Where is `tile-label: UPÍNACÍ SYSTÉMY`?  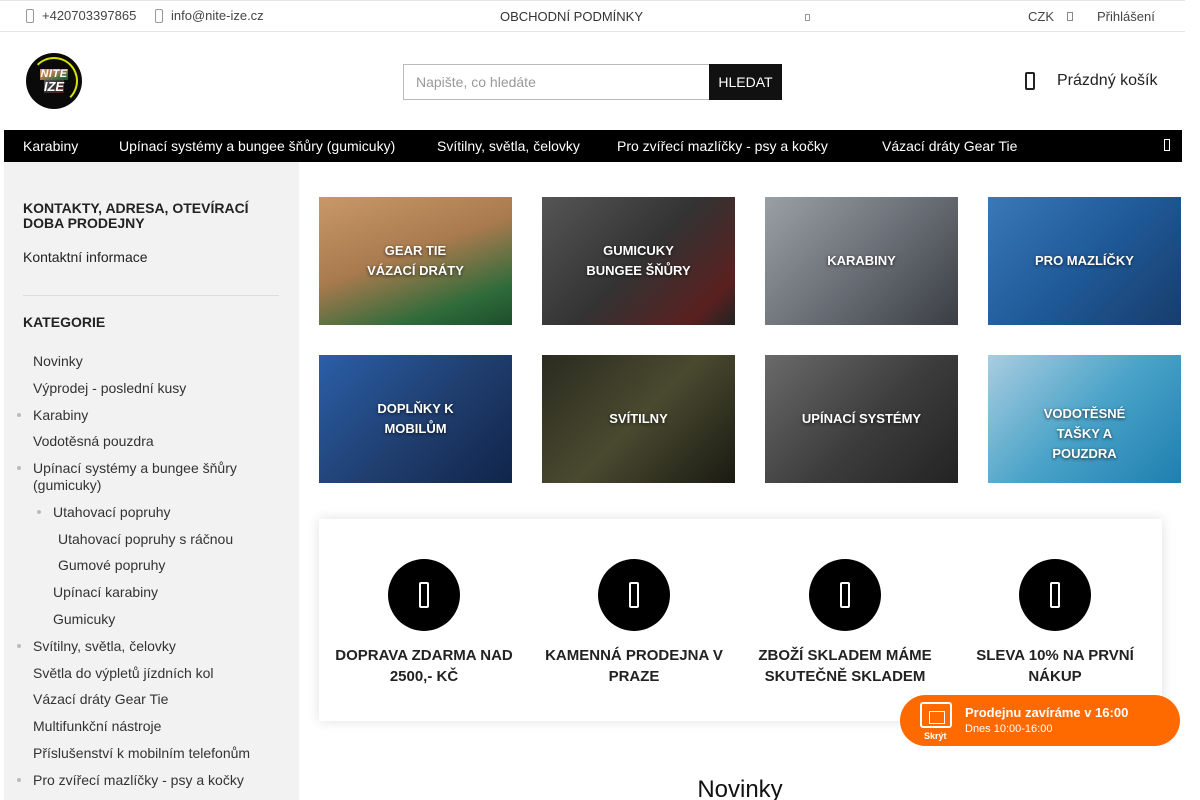 tile-label: UPÍNACÍ SYSTÉMY is located at coordinates (861, 418).